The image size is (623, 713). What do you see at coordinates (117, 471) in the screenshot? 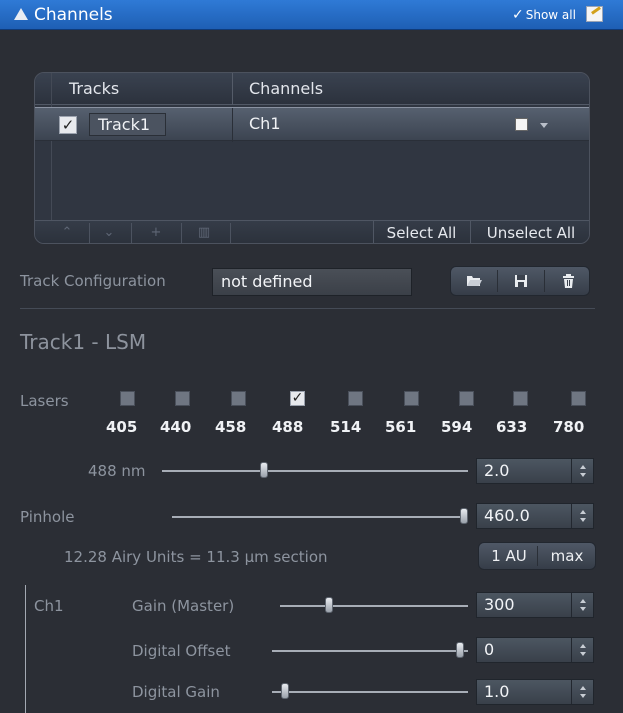
I see `laser-power-label: 488 nm` at bounding box center [117, 471].